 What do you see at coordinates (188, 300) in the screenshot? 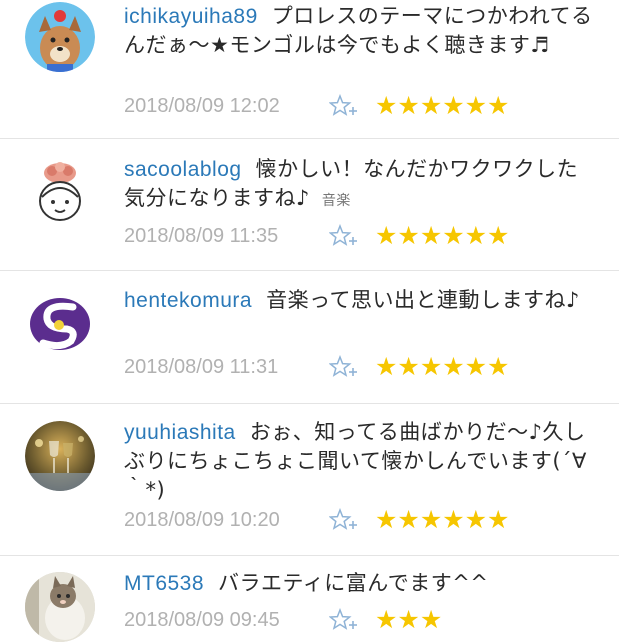
I see `comment-username: hentekomura` at bounding box center [188, 300].